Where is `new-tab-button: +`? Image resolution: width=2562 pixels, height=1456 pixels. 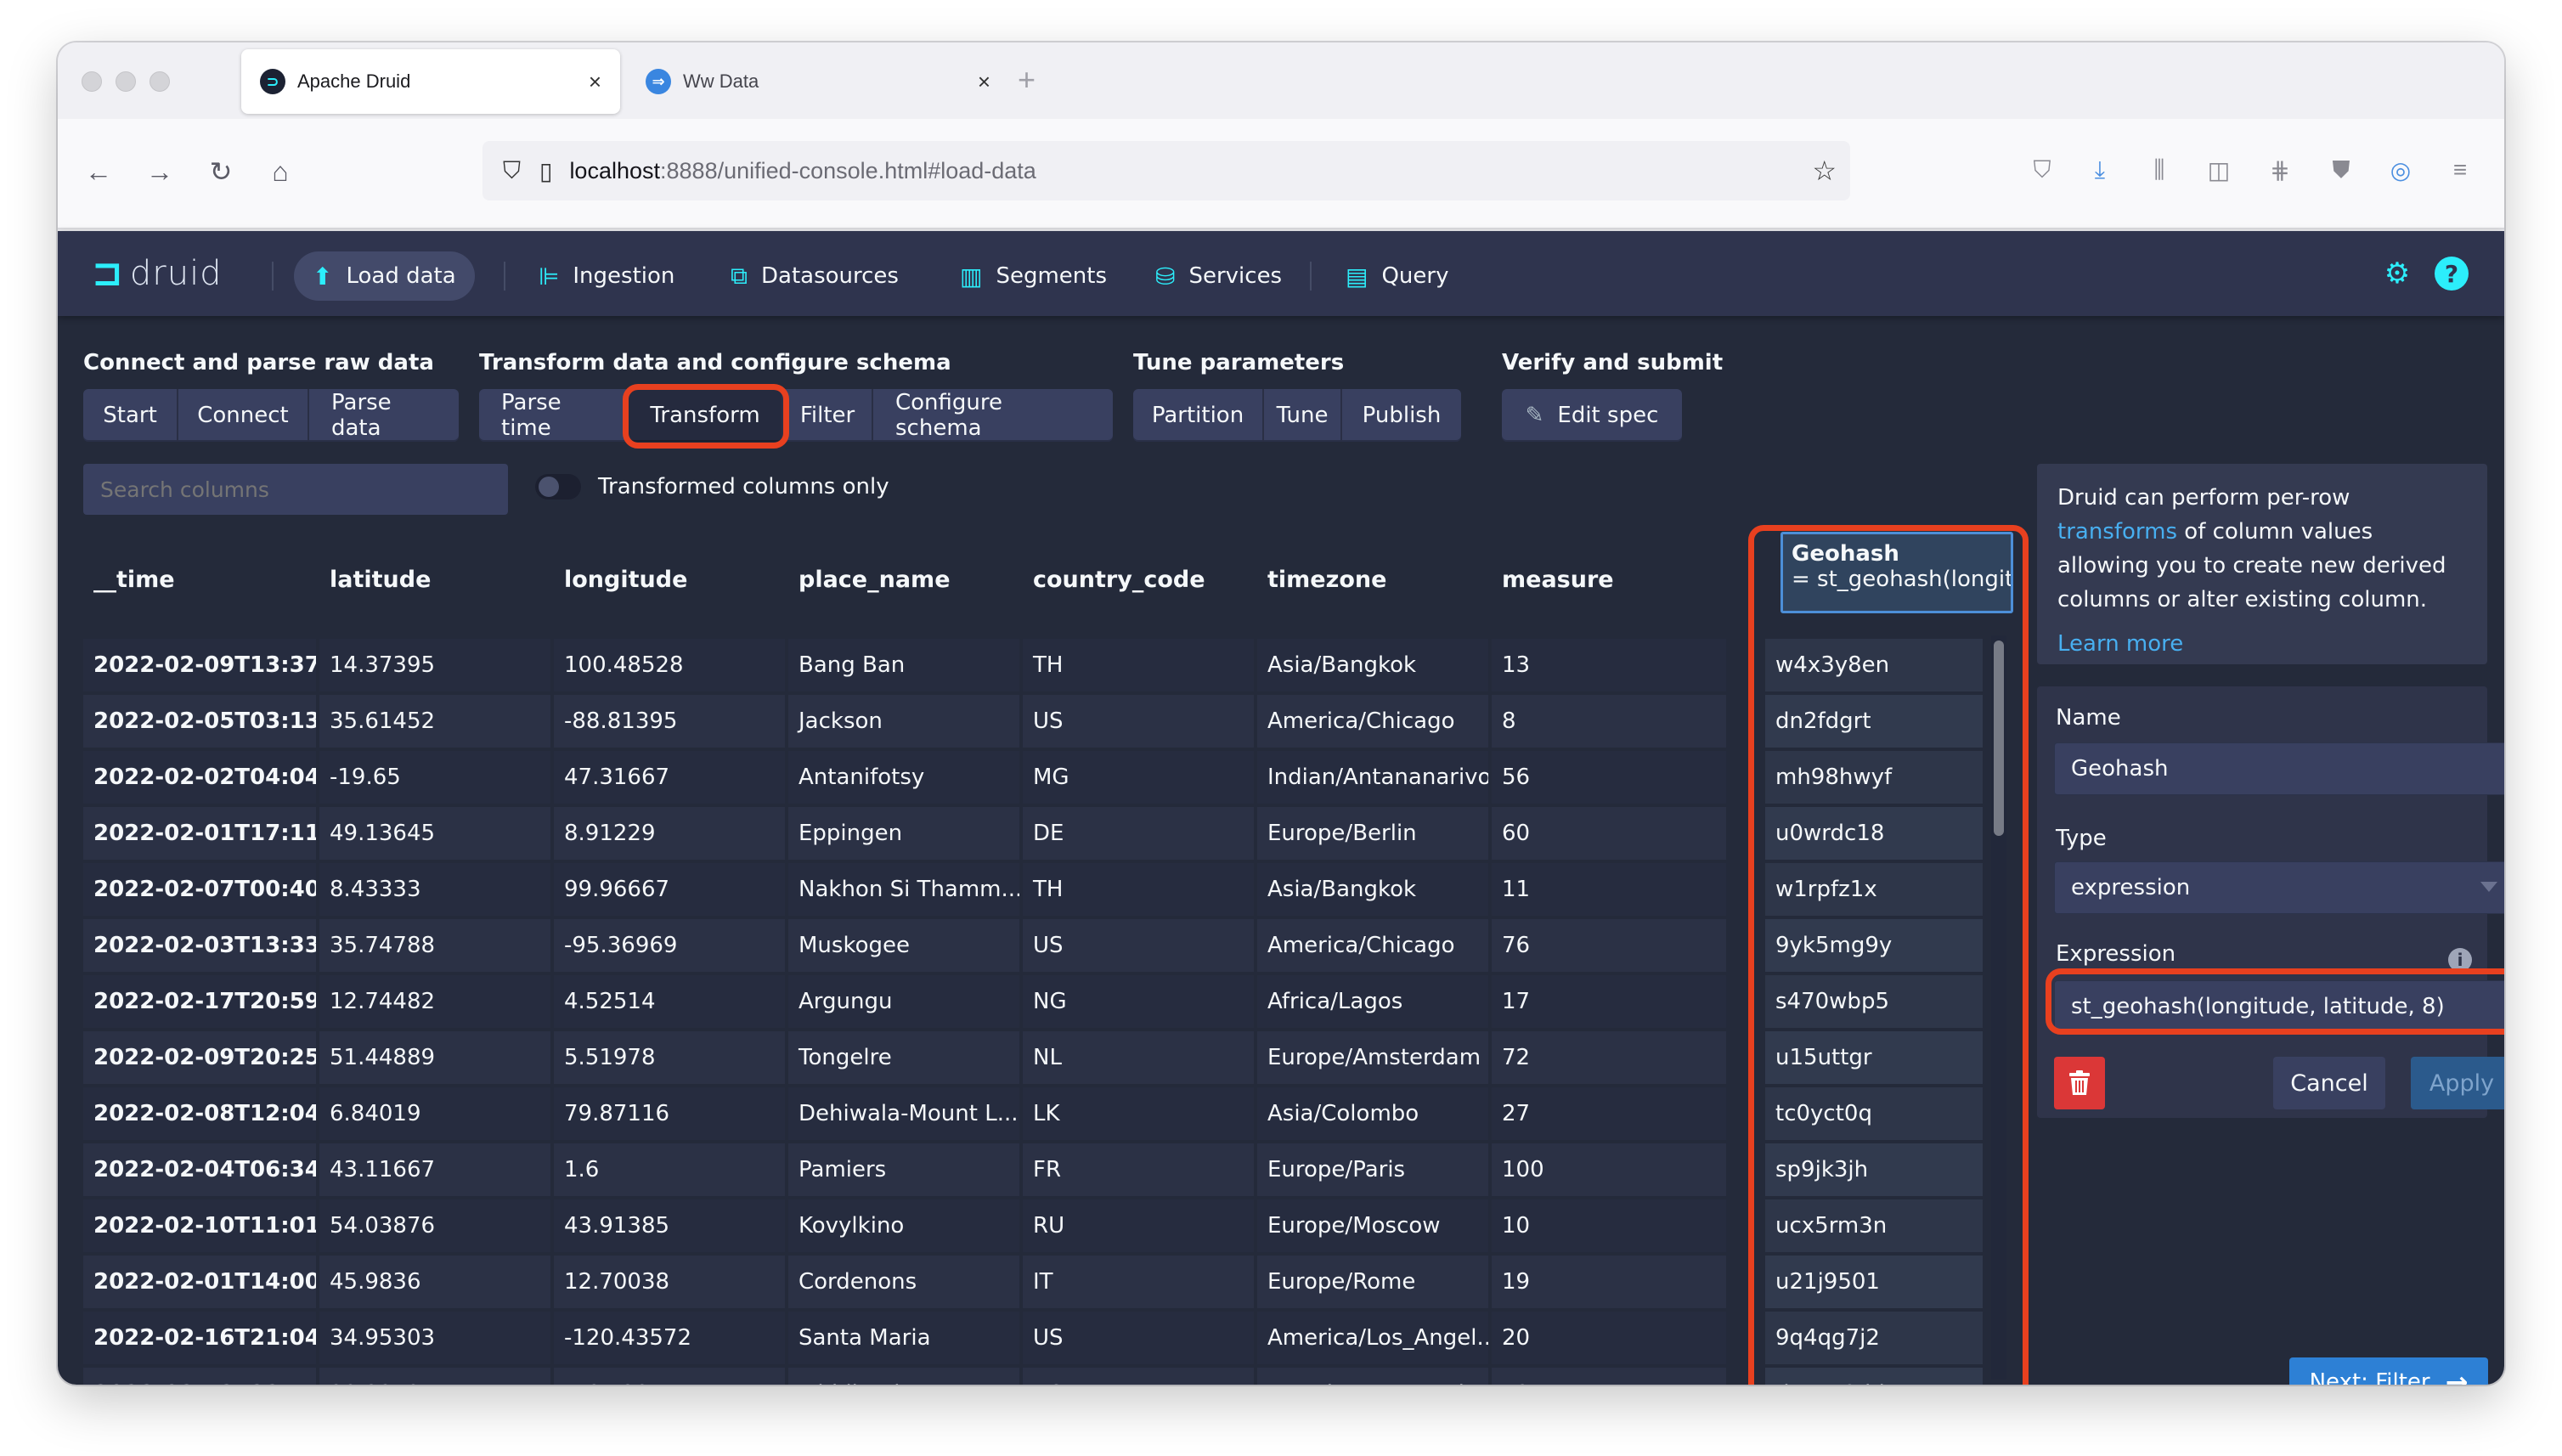
new-tab-button: + is located at coordinates (1027, 80).